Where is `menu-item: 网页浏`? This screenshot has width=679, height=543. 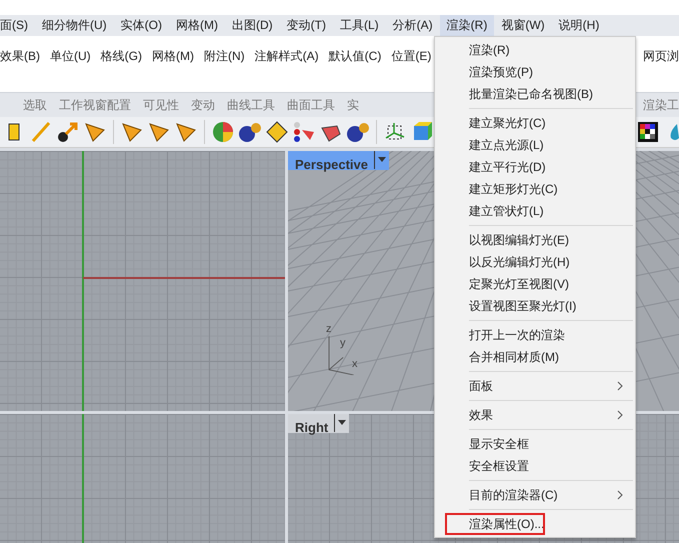 menu-item: 网页浏 is located at coordinates (658, 56).